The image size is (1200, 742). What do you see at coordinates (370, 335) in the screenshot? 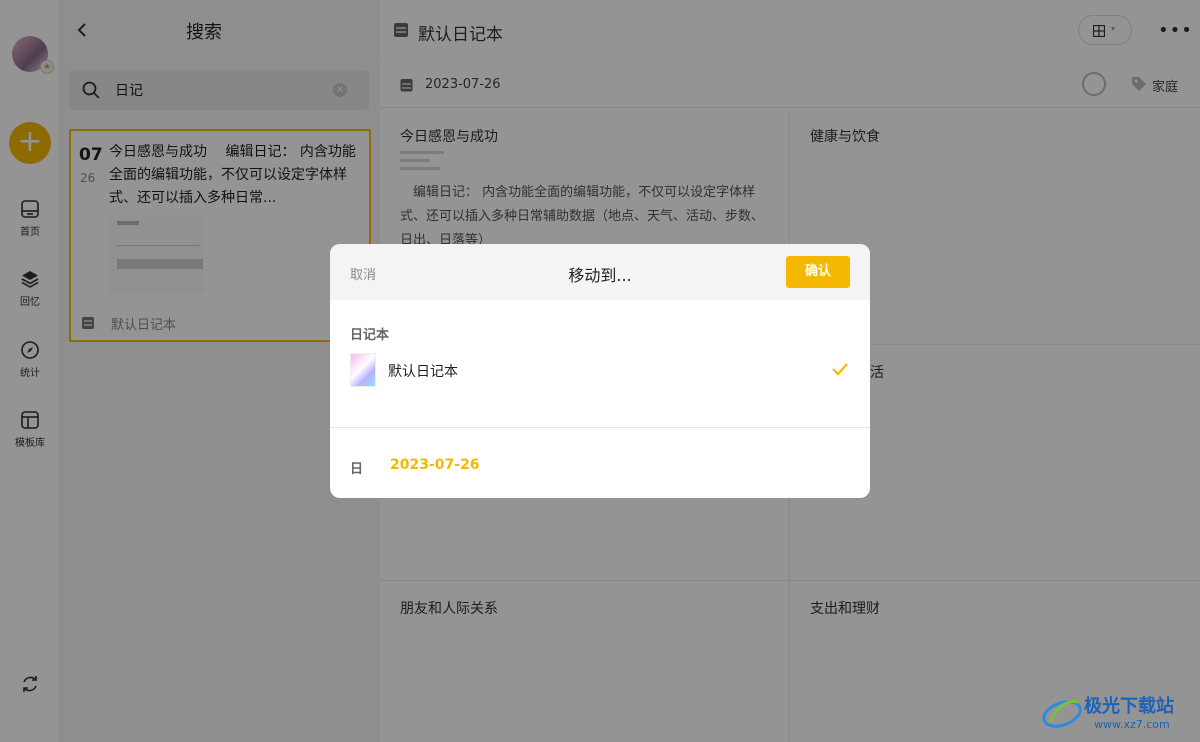
I see `notebook-section-label: 日记本` at bounding box center [370, 335].